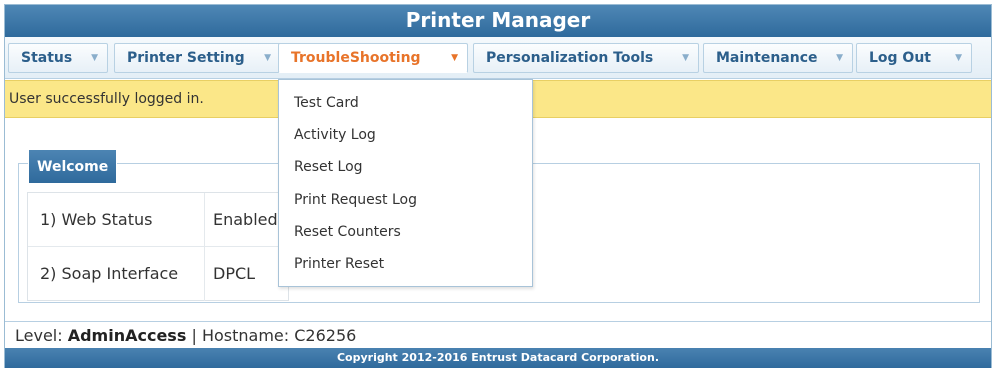  What do you see at coordinates (570, 58) in the screenshot?
I see `menu-personalization-tools-label: Personalization Tools` at bounding box center [570, 58].